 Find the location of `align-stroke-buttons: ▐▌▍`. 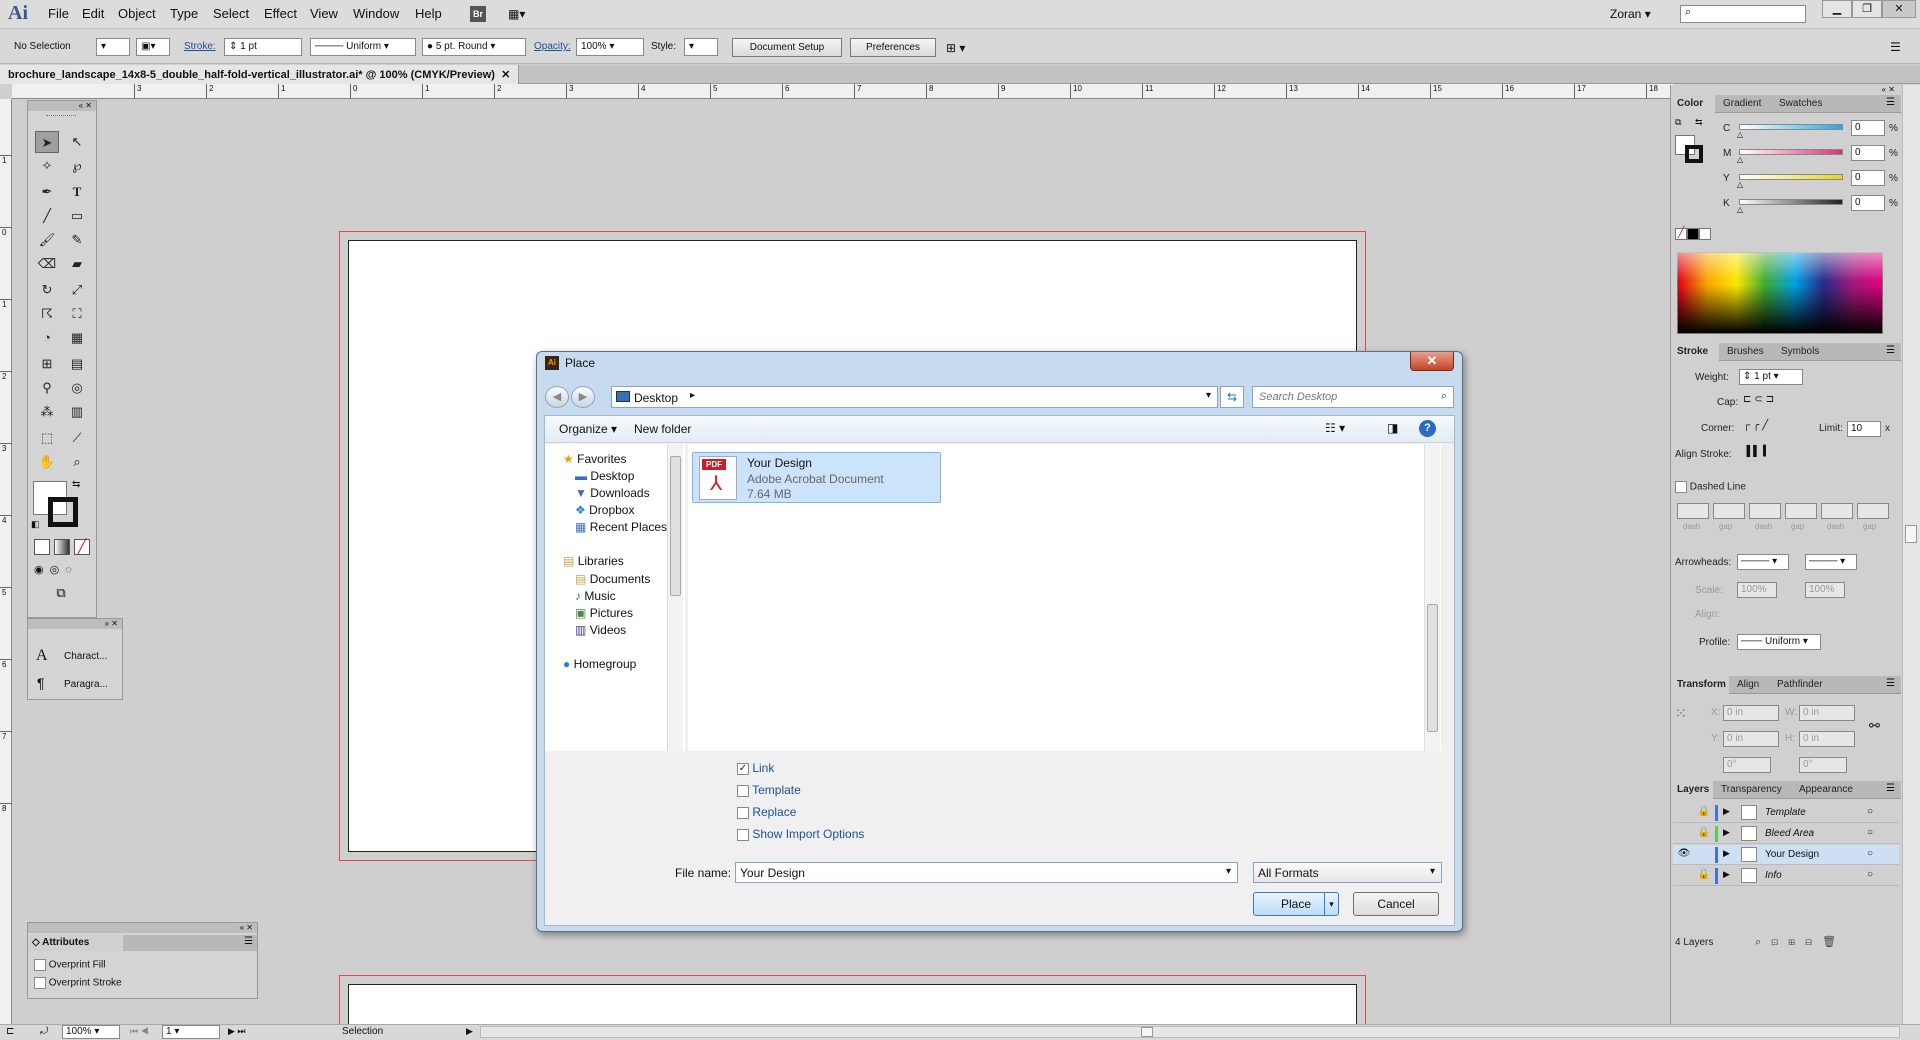

align-stroke-buttons: ▐▌▍ is located at coordinates (1758, 451).